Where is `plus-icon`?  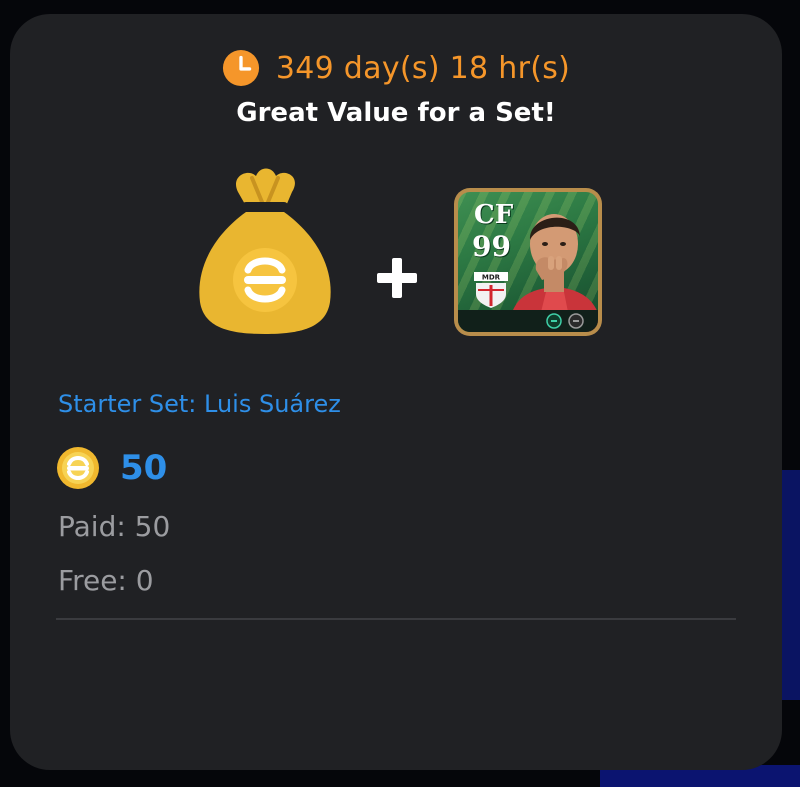
plus-icon is located at coordinates (397, 278).